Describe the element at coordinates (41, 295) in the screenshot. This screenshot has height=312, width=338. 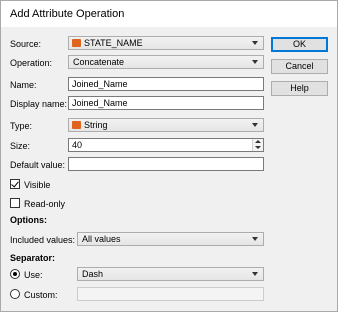
I see `custom-label: Custom:` at that location.